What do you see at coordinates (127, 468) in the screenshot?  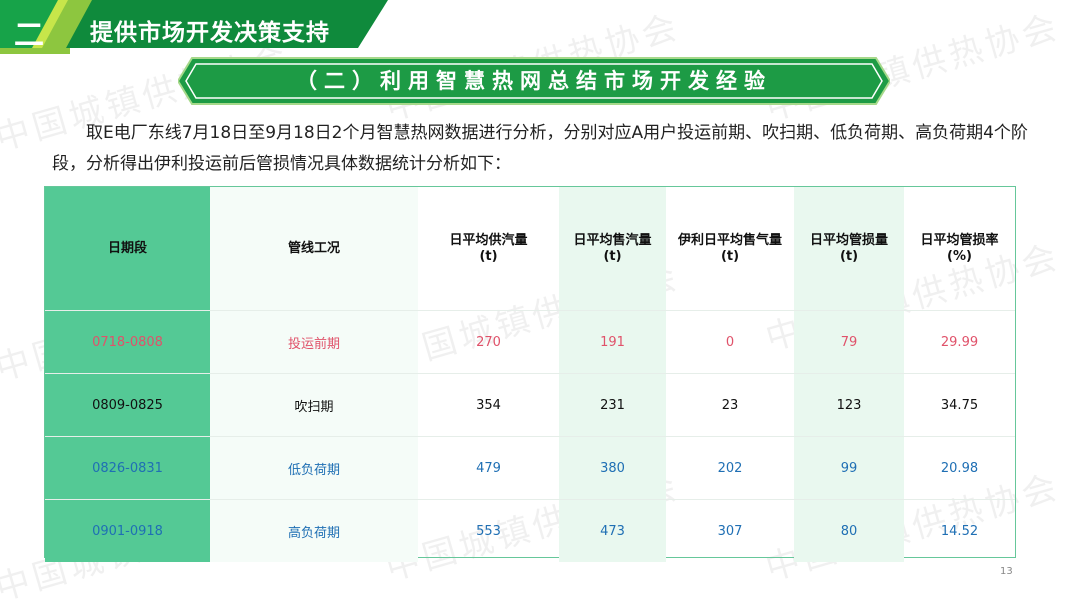 I see `table-cell: 0826-0831` at bounding box center [127, 468].